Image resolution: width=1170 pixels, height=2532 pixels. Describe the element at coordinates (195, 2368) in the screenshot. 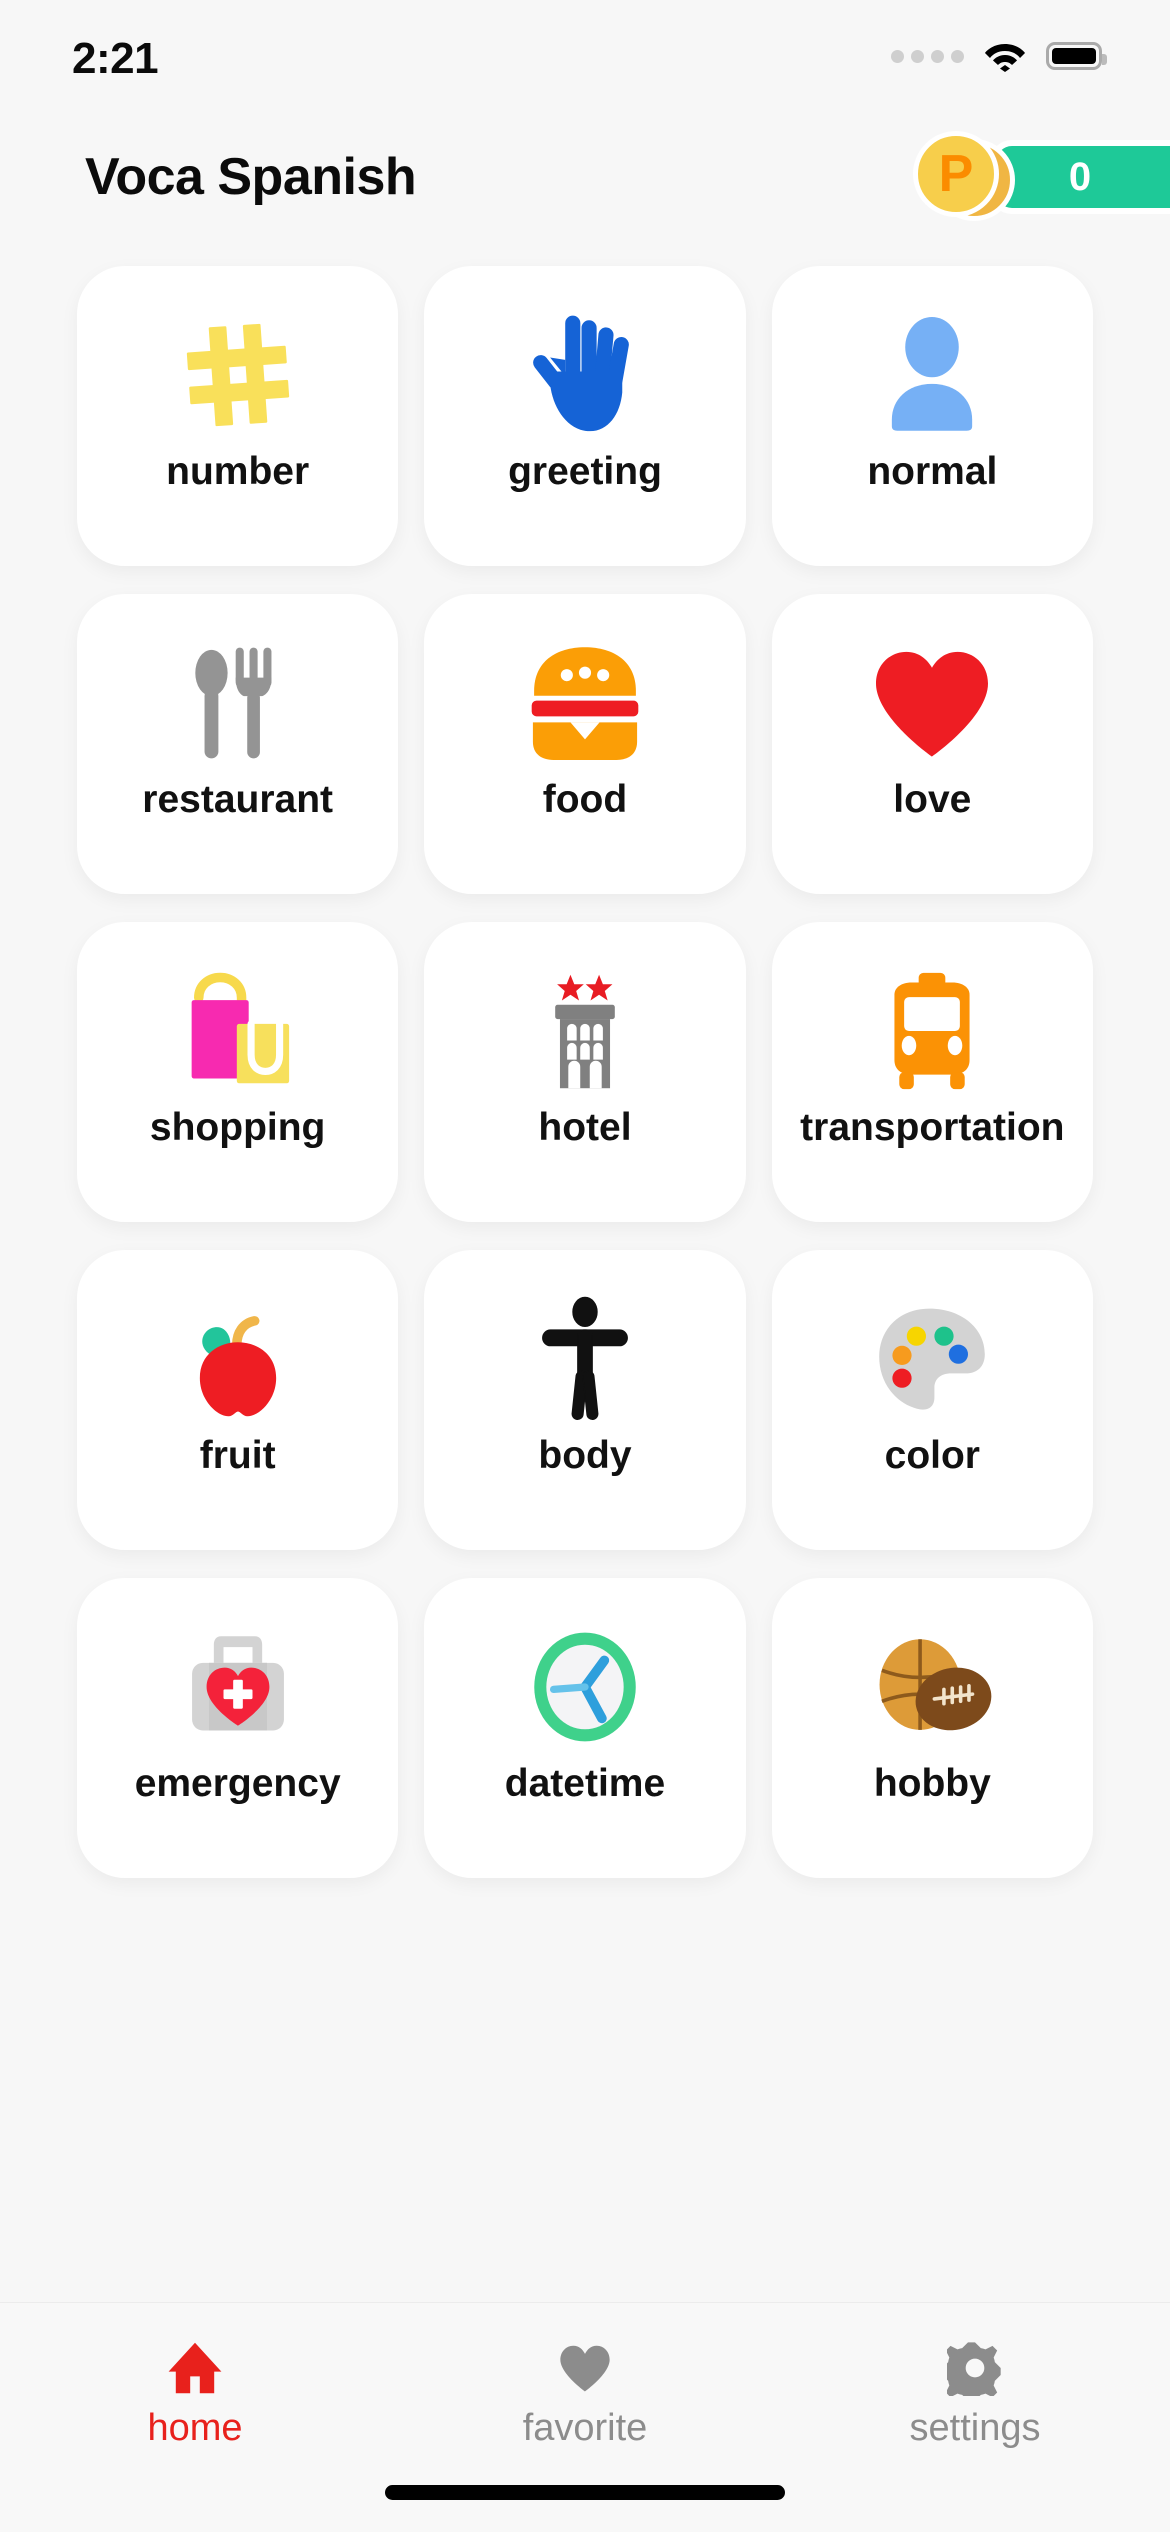

I see `home-icon` at that location.